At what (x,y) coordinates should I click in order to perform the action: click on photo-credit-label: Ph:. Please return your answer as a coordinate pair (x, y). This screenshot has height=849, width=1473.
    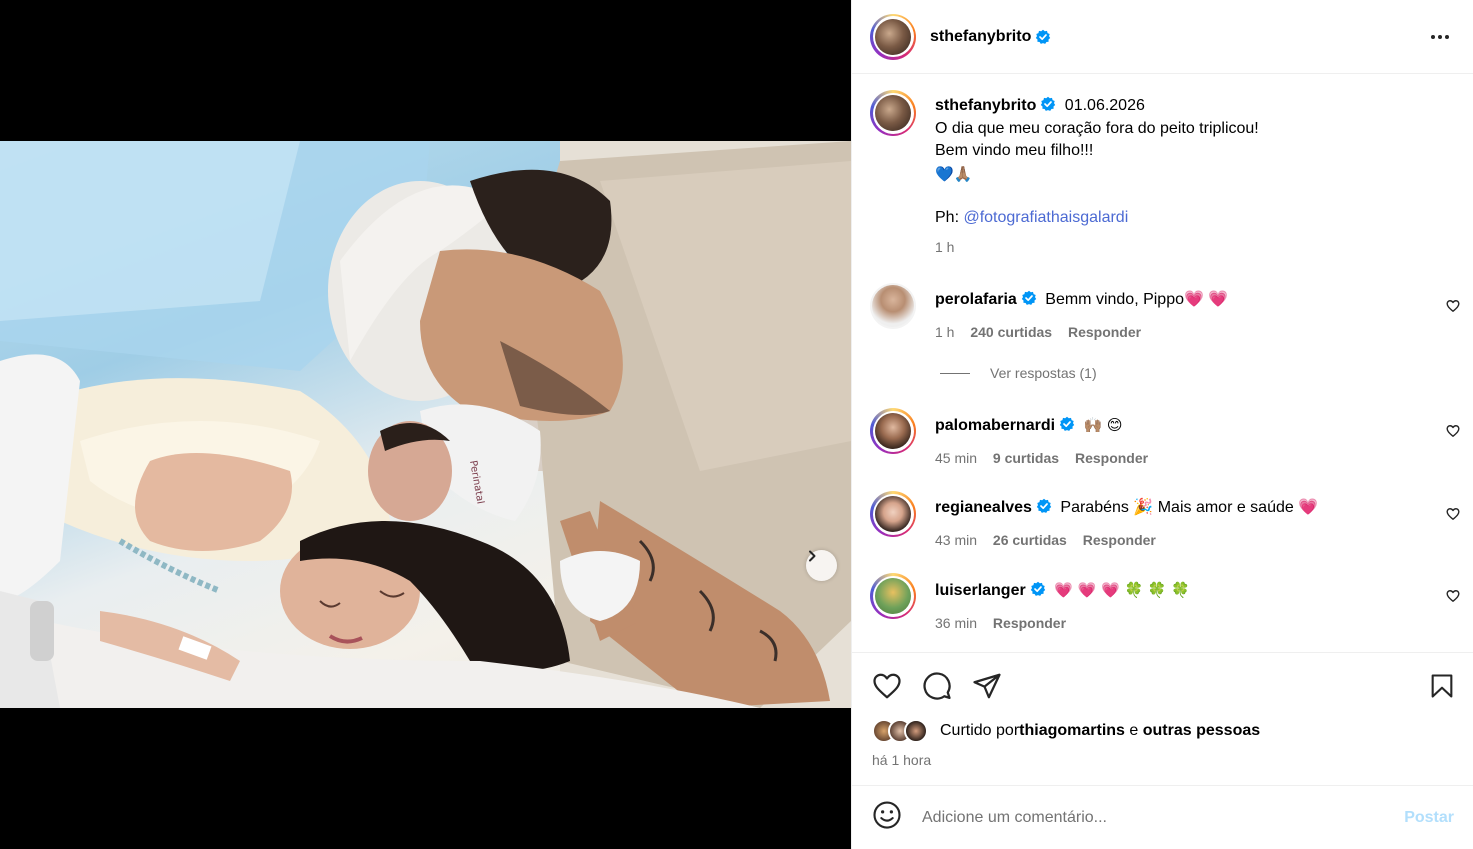
    Looking at the image, I should click on (949, 217).